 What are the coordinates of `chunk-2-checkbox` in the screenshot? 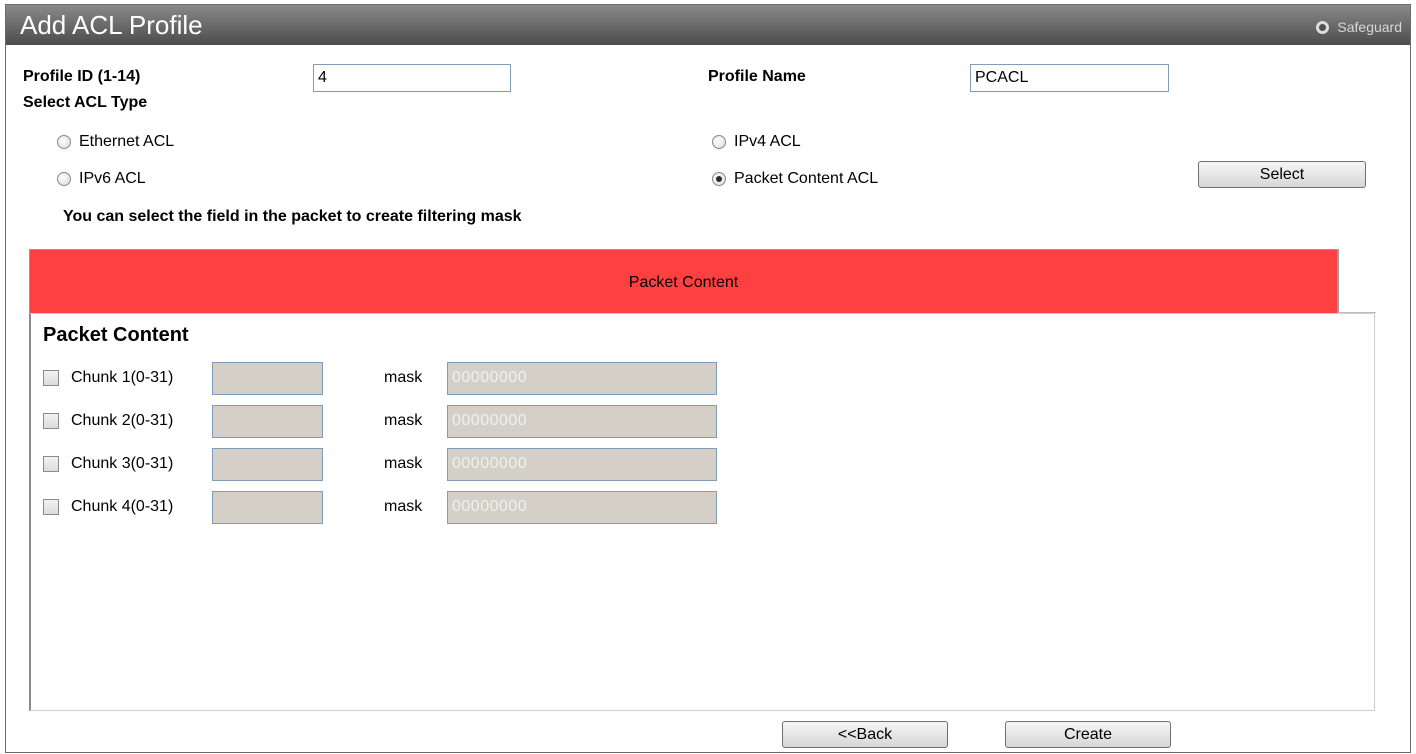 It's located at (51, 421).